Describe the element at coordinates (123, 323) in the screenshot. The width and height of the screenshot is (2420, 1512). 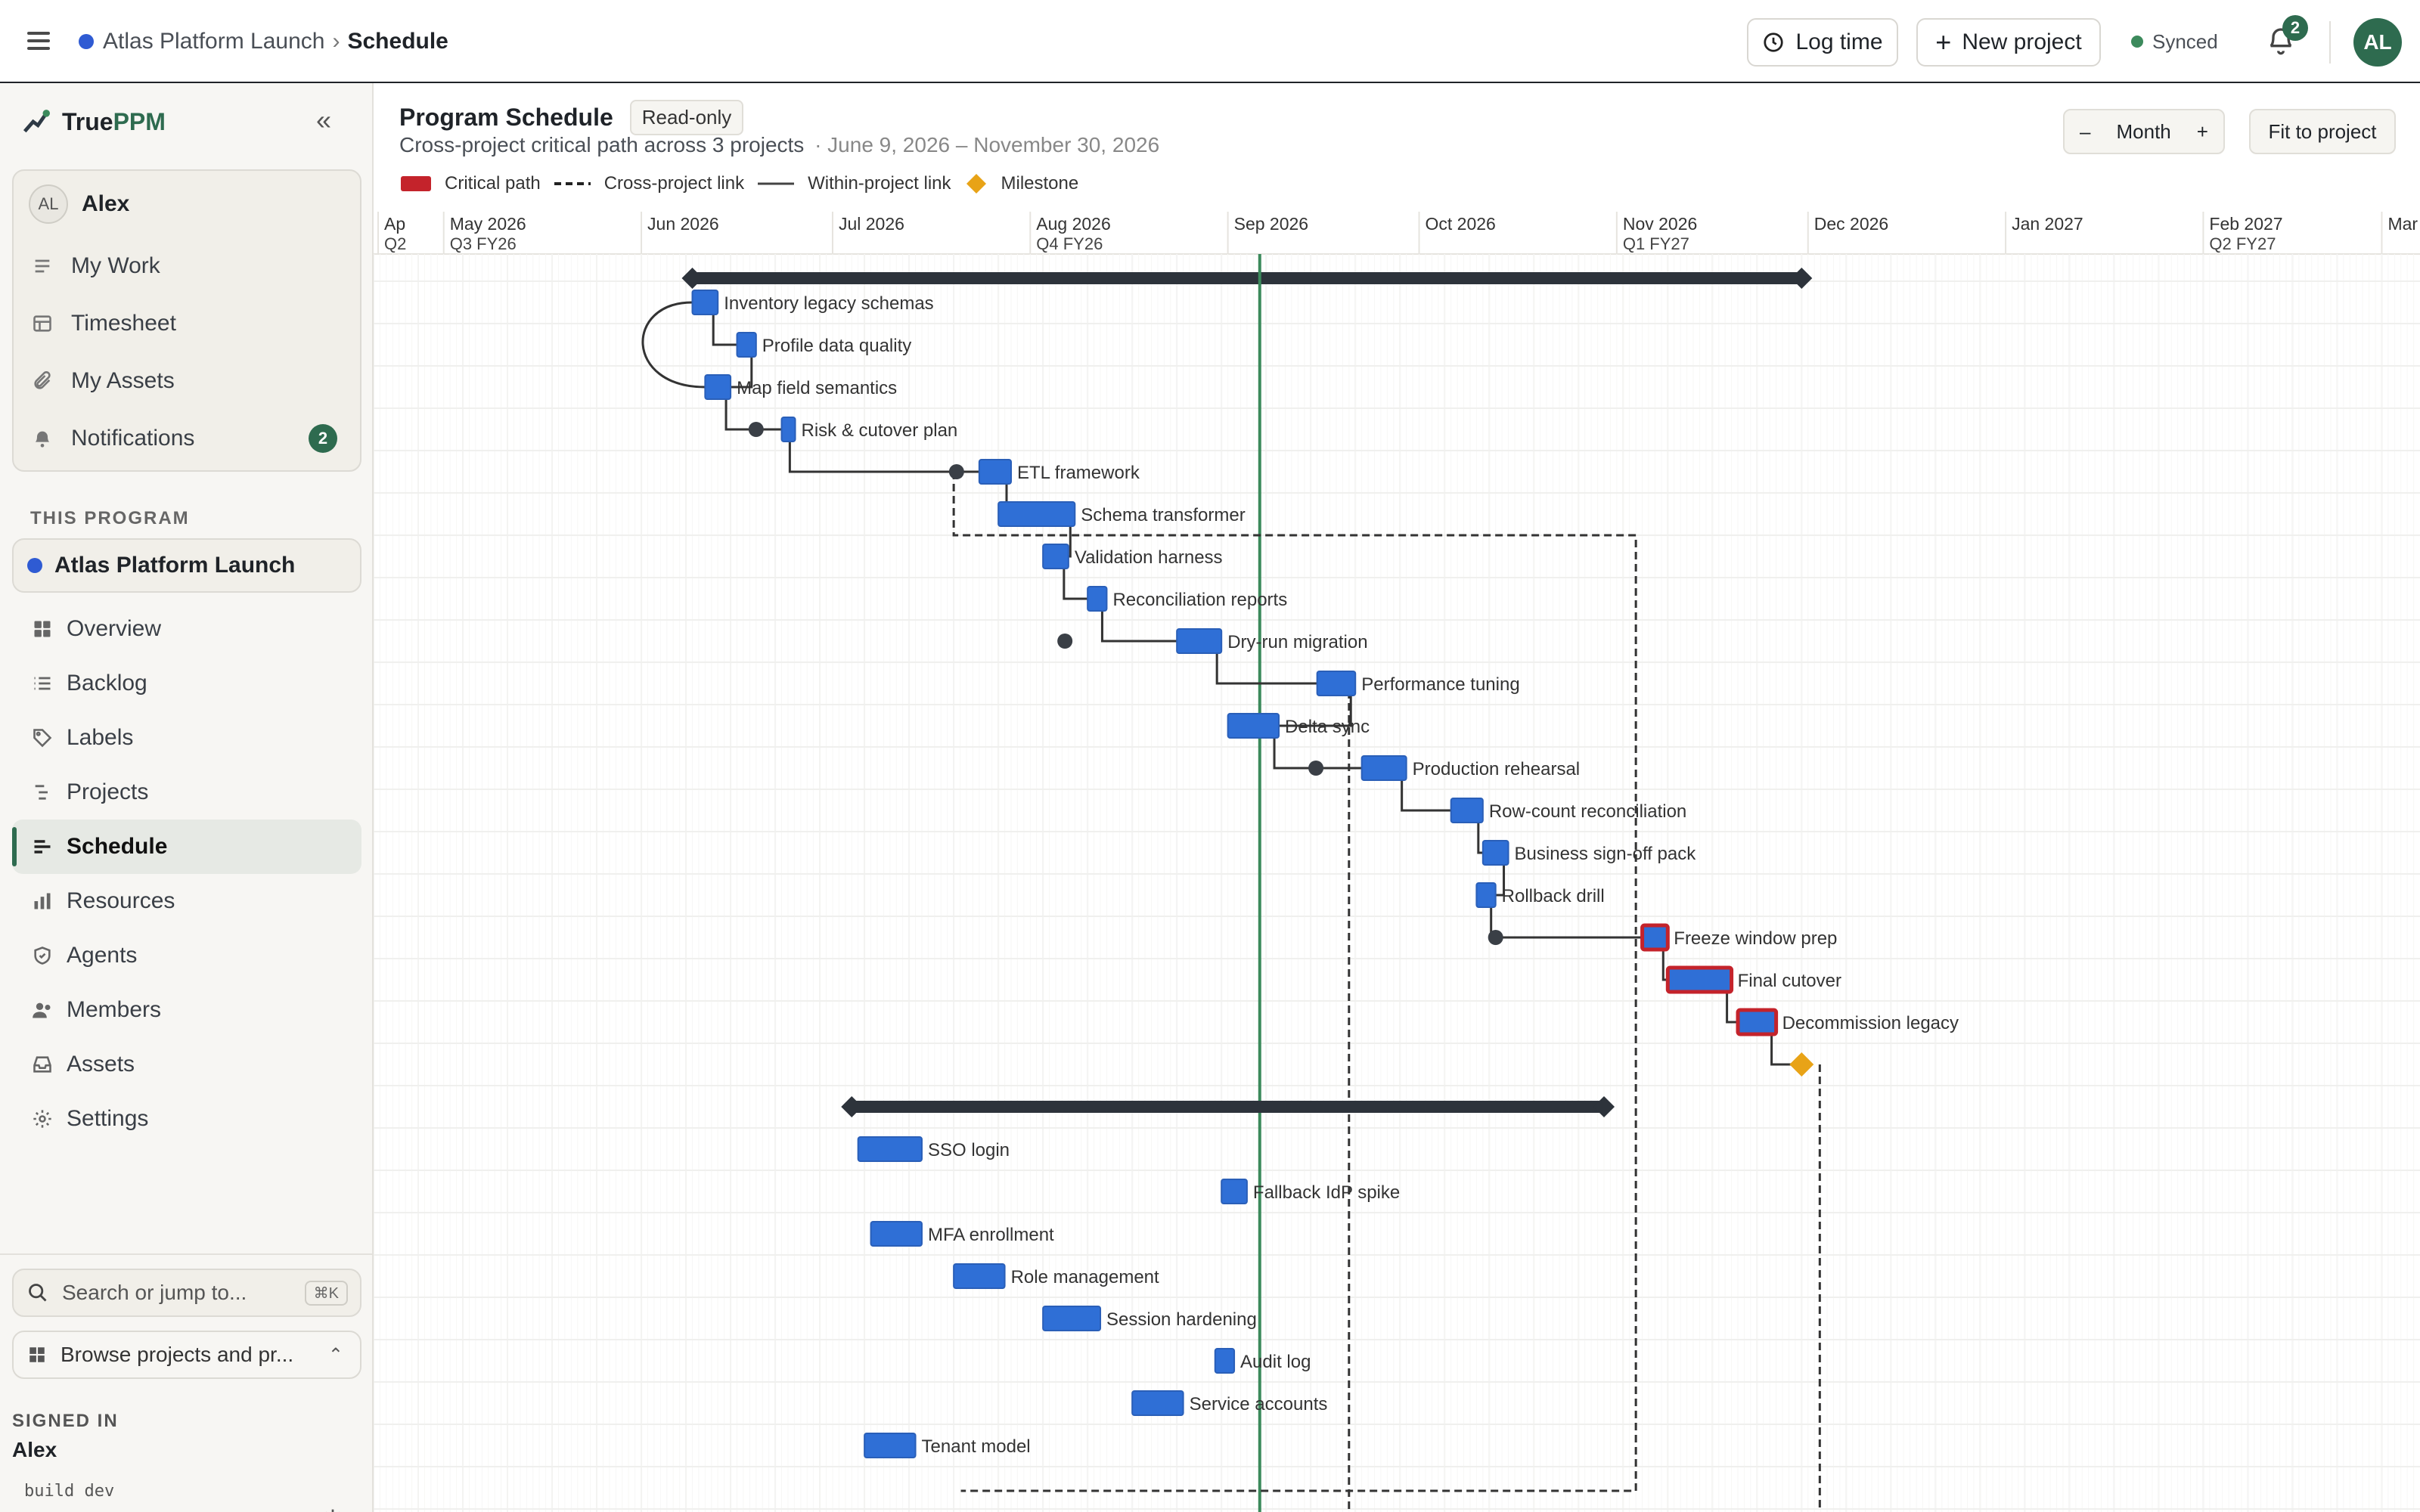
I see `nav-timesheet-label: Timesheet` at that location.